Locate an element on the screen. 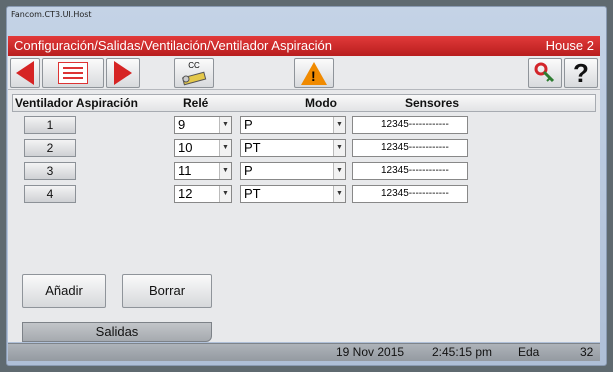 The image size is (613, 372). warning-triangle-icon: ! is located at coordinates (314, 73).